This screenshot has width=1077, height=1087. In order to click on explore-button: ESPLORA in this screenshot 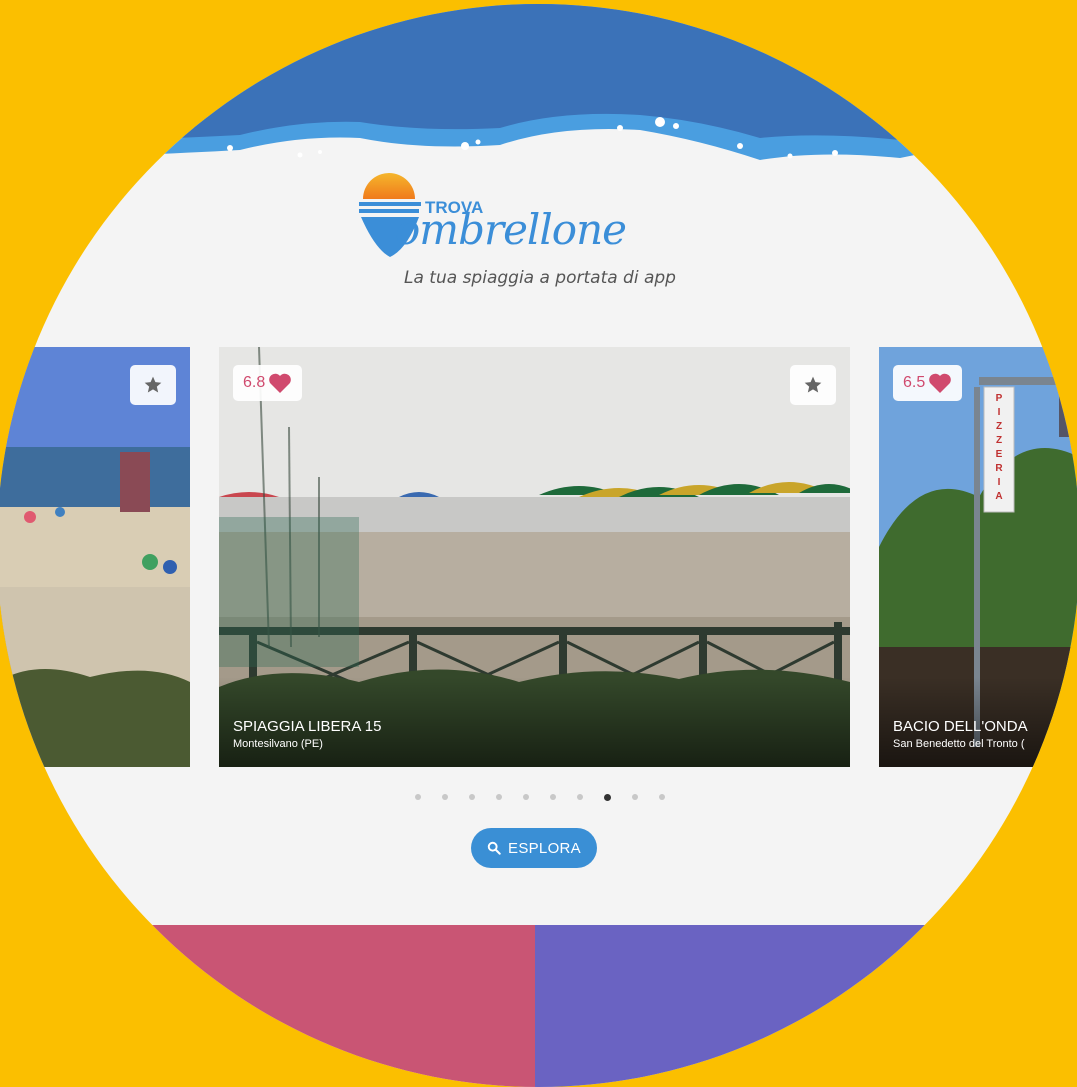, I will do `click(534, 848)`.